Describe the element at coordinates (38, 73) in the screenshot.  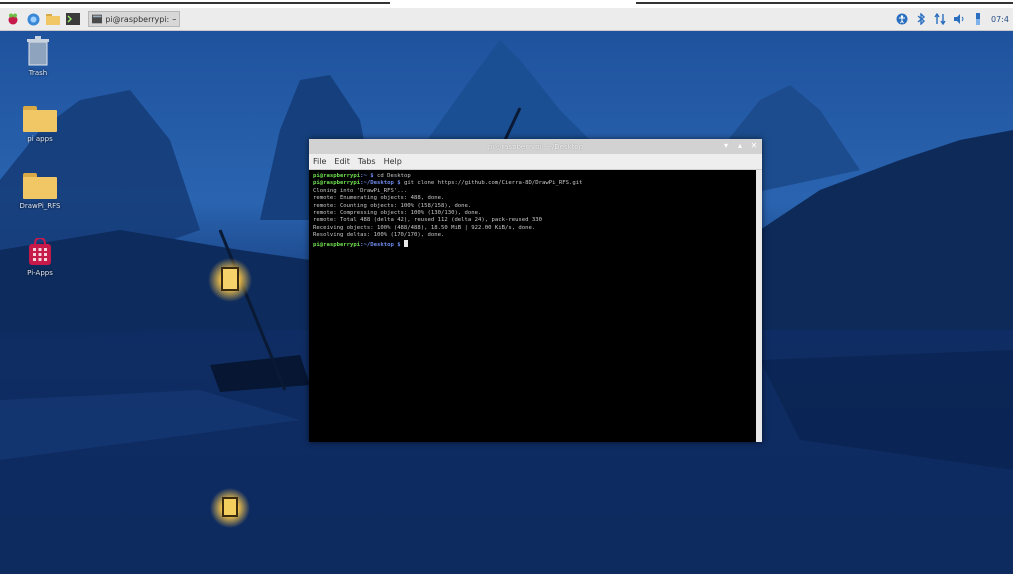
I see `desktop-icon-label: Trash` at that location.